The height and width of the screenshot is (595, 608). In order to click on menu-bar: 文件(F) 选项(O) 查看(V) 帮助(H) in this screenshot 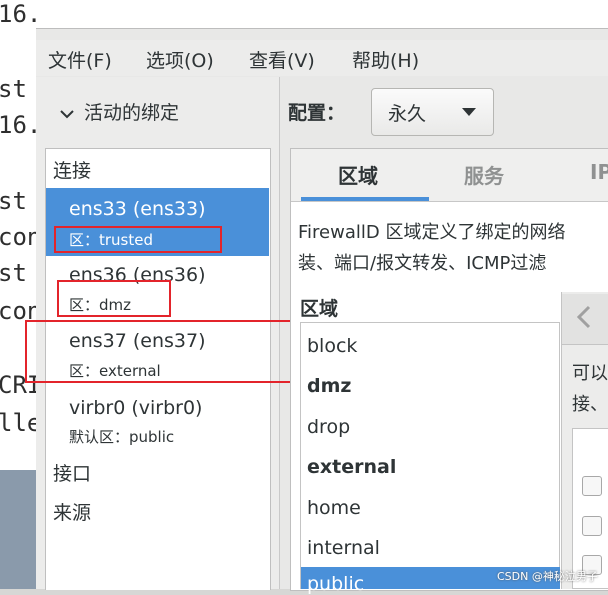, I will do `click(322, 58)`.